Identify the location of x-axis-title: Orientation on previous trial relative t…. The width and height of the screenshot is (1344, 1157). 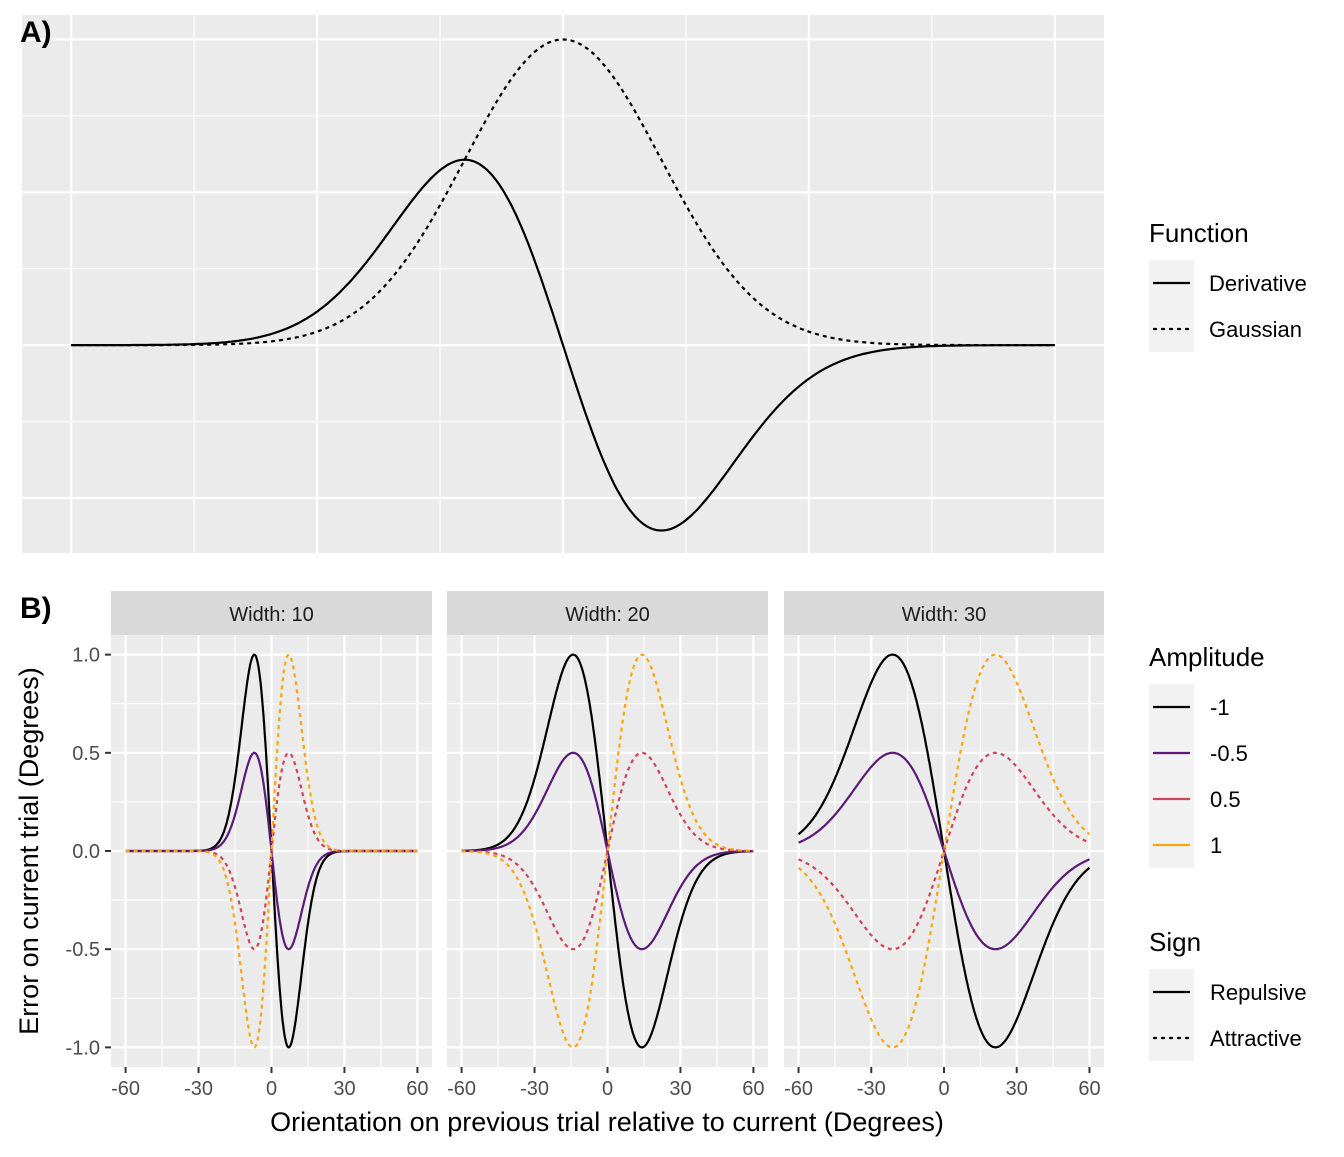
(607, 1122).